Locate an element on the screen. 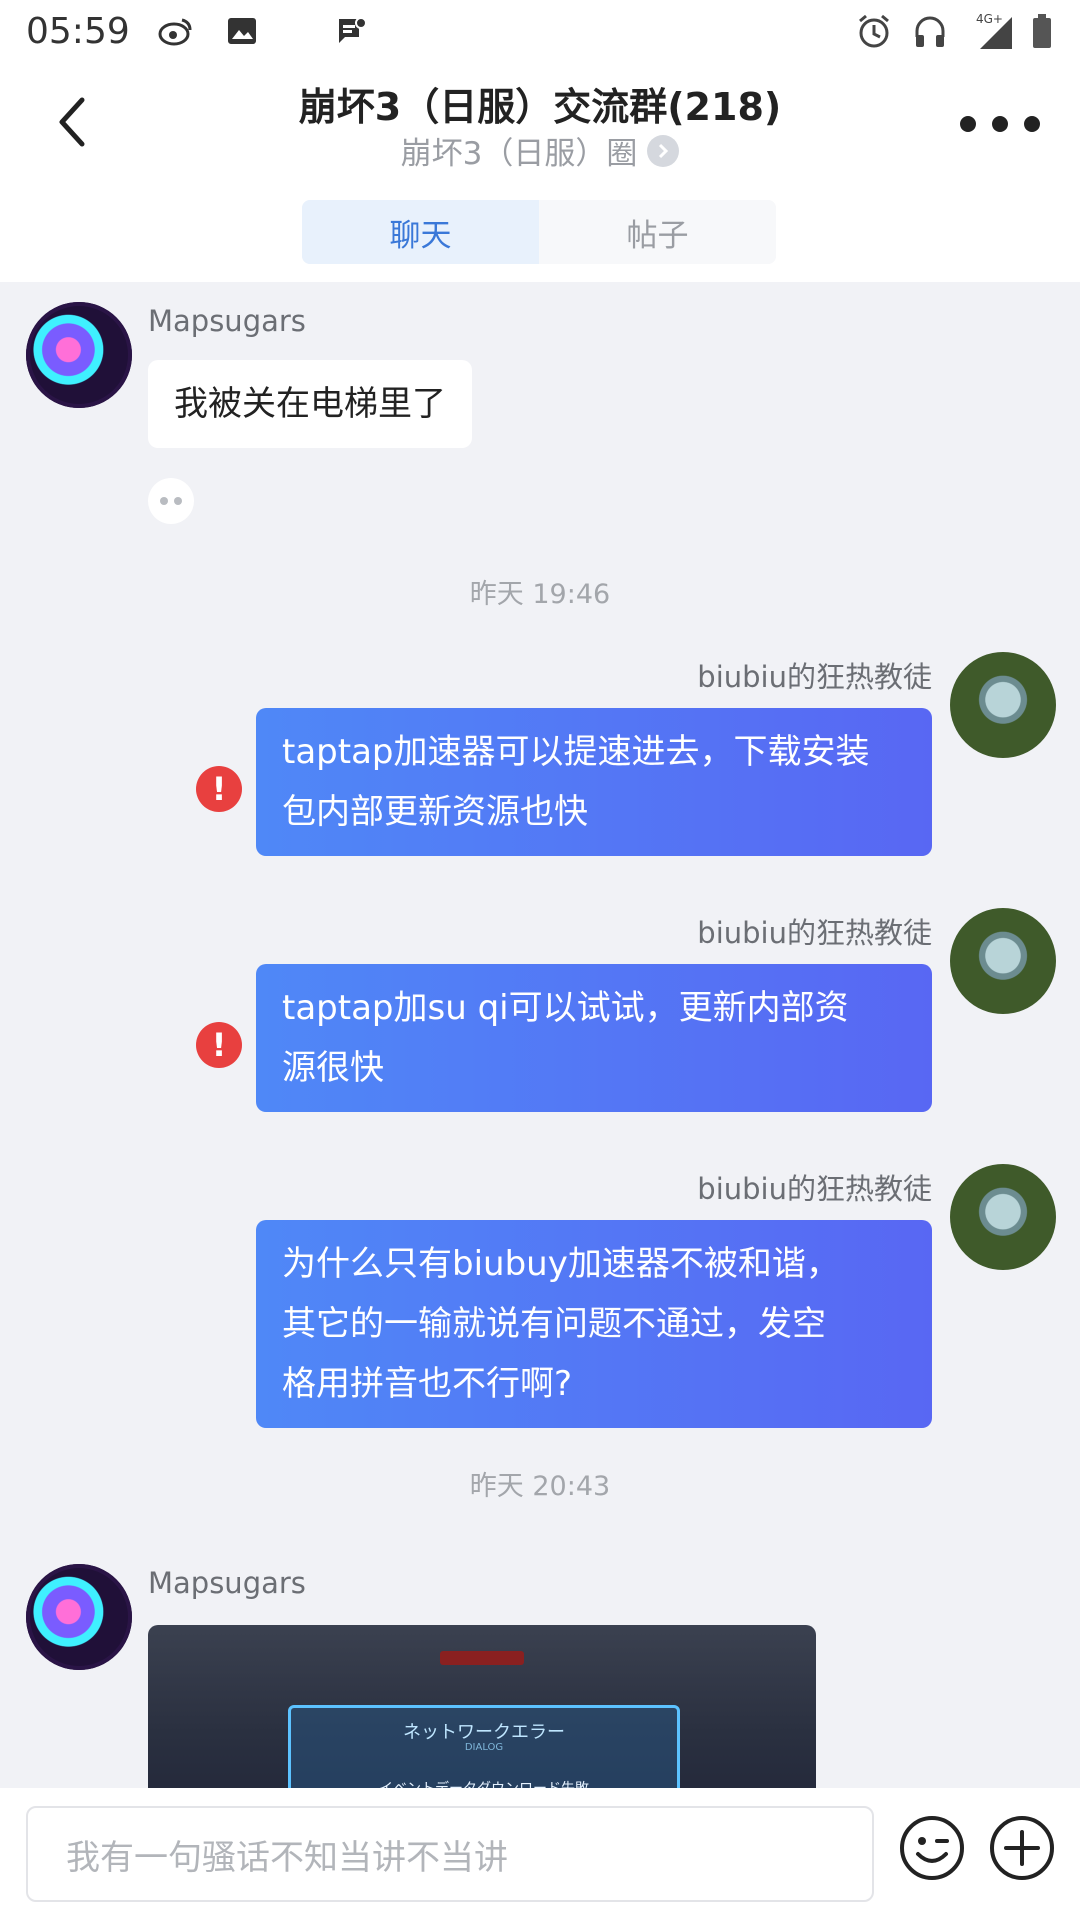 The width and height of the screenshot is (1080, 1920). group-title: 崩坏3（日服）交流群(218) is located at coordinates (540, 107).